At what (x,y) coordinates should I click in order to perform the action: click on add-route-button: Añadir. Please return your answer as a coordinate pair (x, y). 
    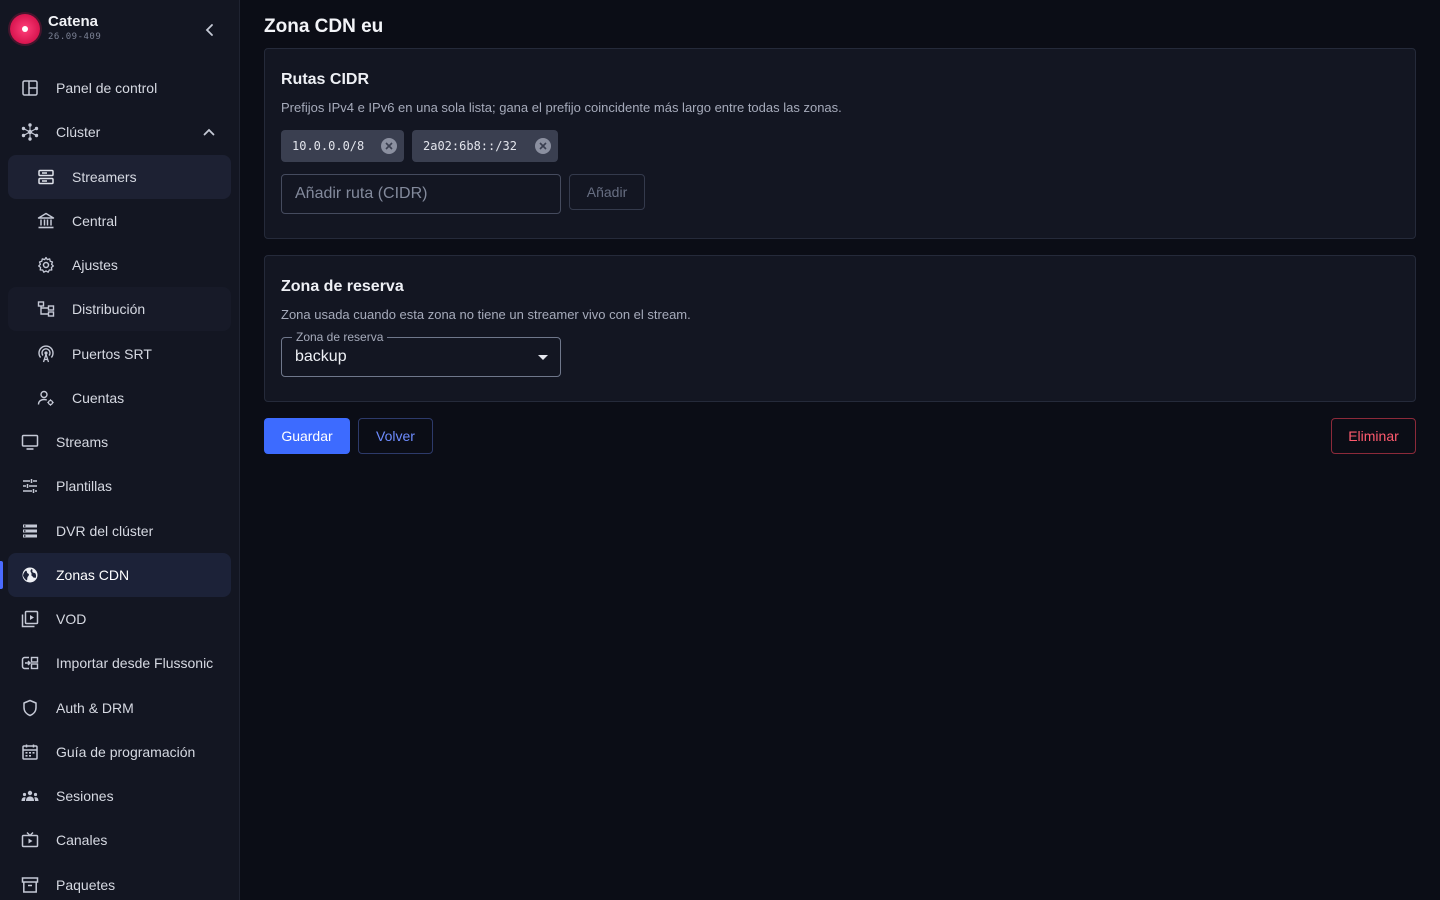
    Looking at the image, I should click on (607, 192).